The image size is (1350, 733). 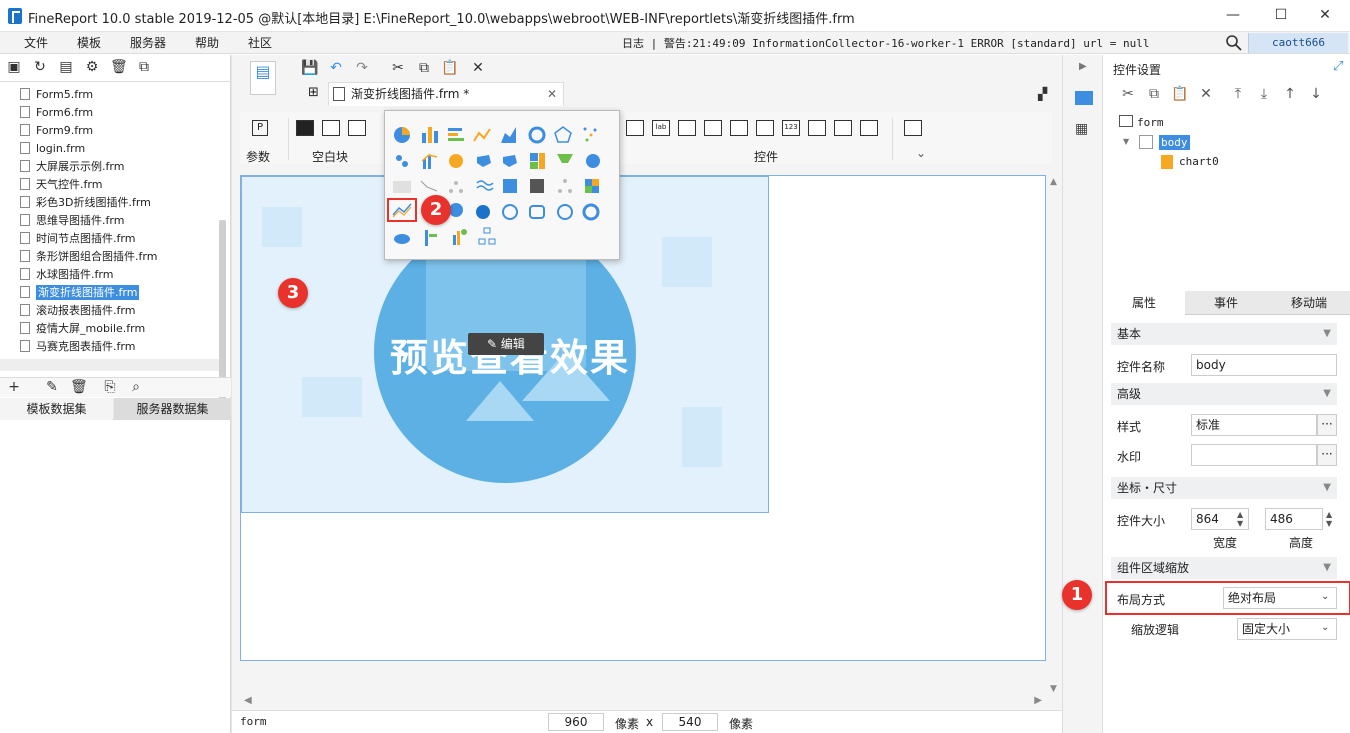 I want to click on file-item: 彩色3D折线图插件.frm, so click(x=85, y=203).